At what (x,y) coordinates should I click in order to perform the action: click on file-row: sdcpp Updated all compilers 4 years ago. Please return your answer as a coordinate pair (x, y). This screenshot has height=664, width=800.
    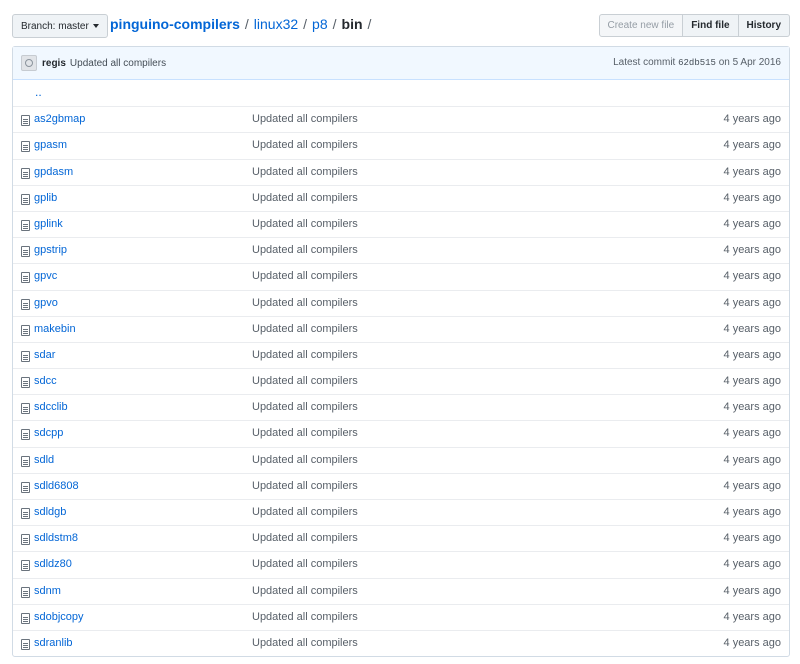
    Looking at the image, I should click on (401, 433).